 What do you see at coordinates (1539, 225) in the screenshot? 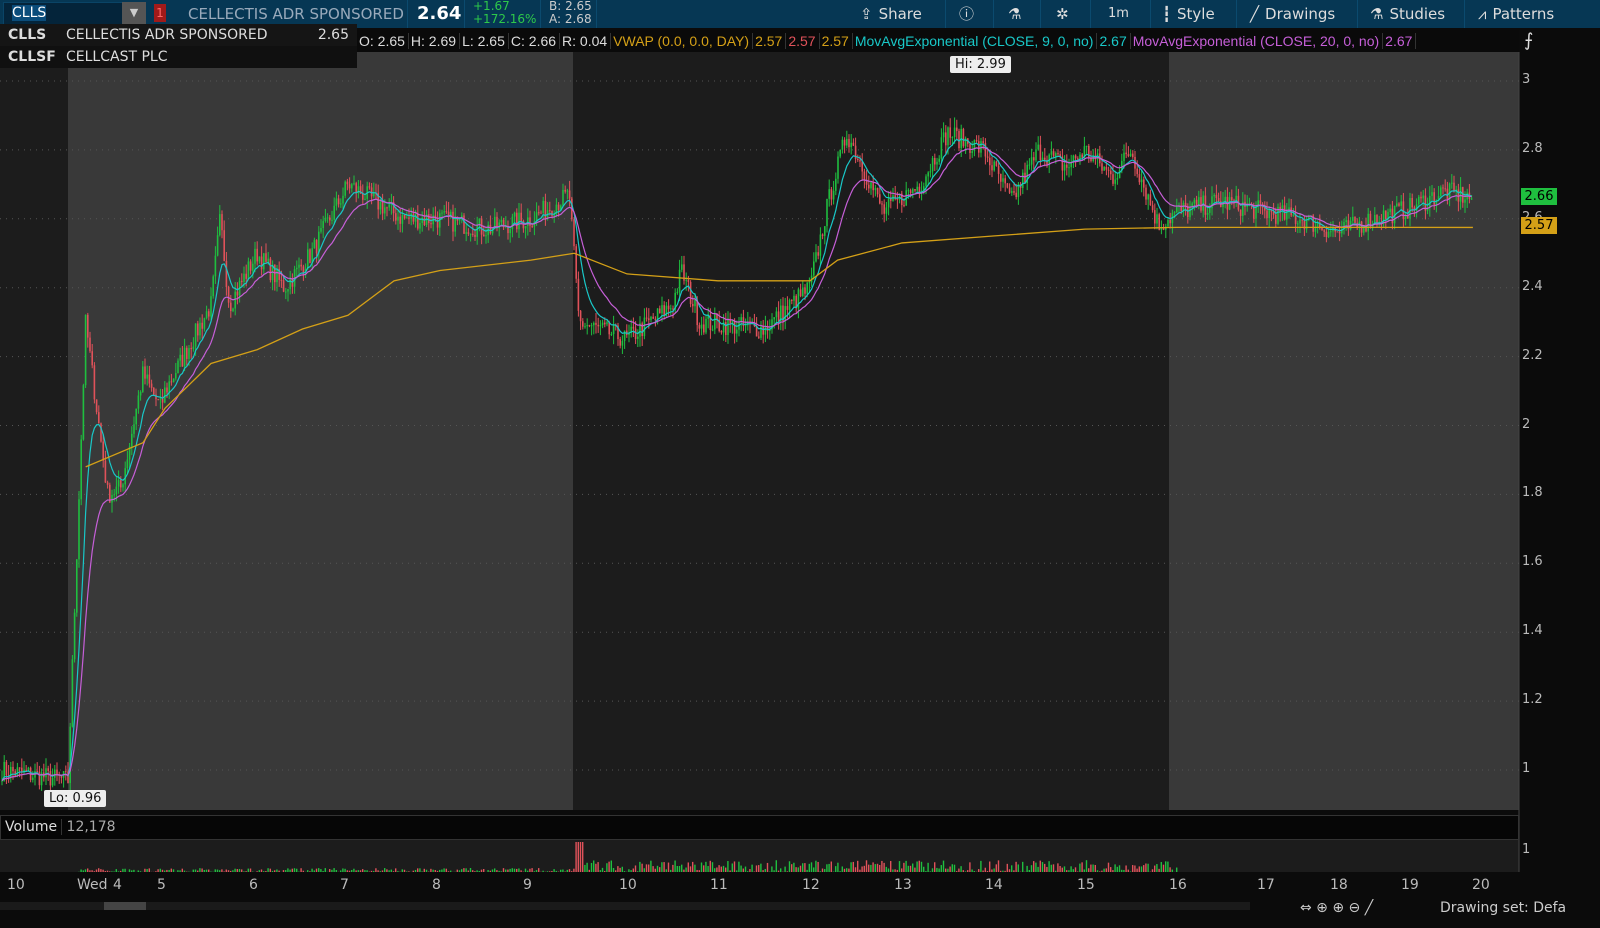
I see `vwap-price-tag: 2.57` at bounding box center [1539, 225].